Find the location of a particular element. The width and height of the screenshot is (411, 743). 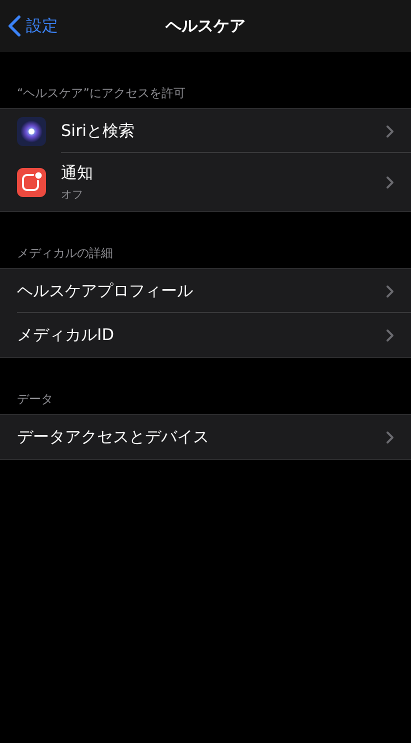

row-subtitle: オフ is located at coordinates (72, 194).